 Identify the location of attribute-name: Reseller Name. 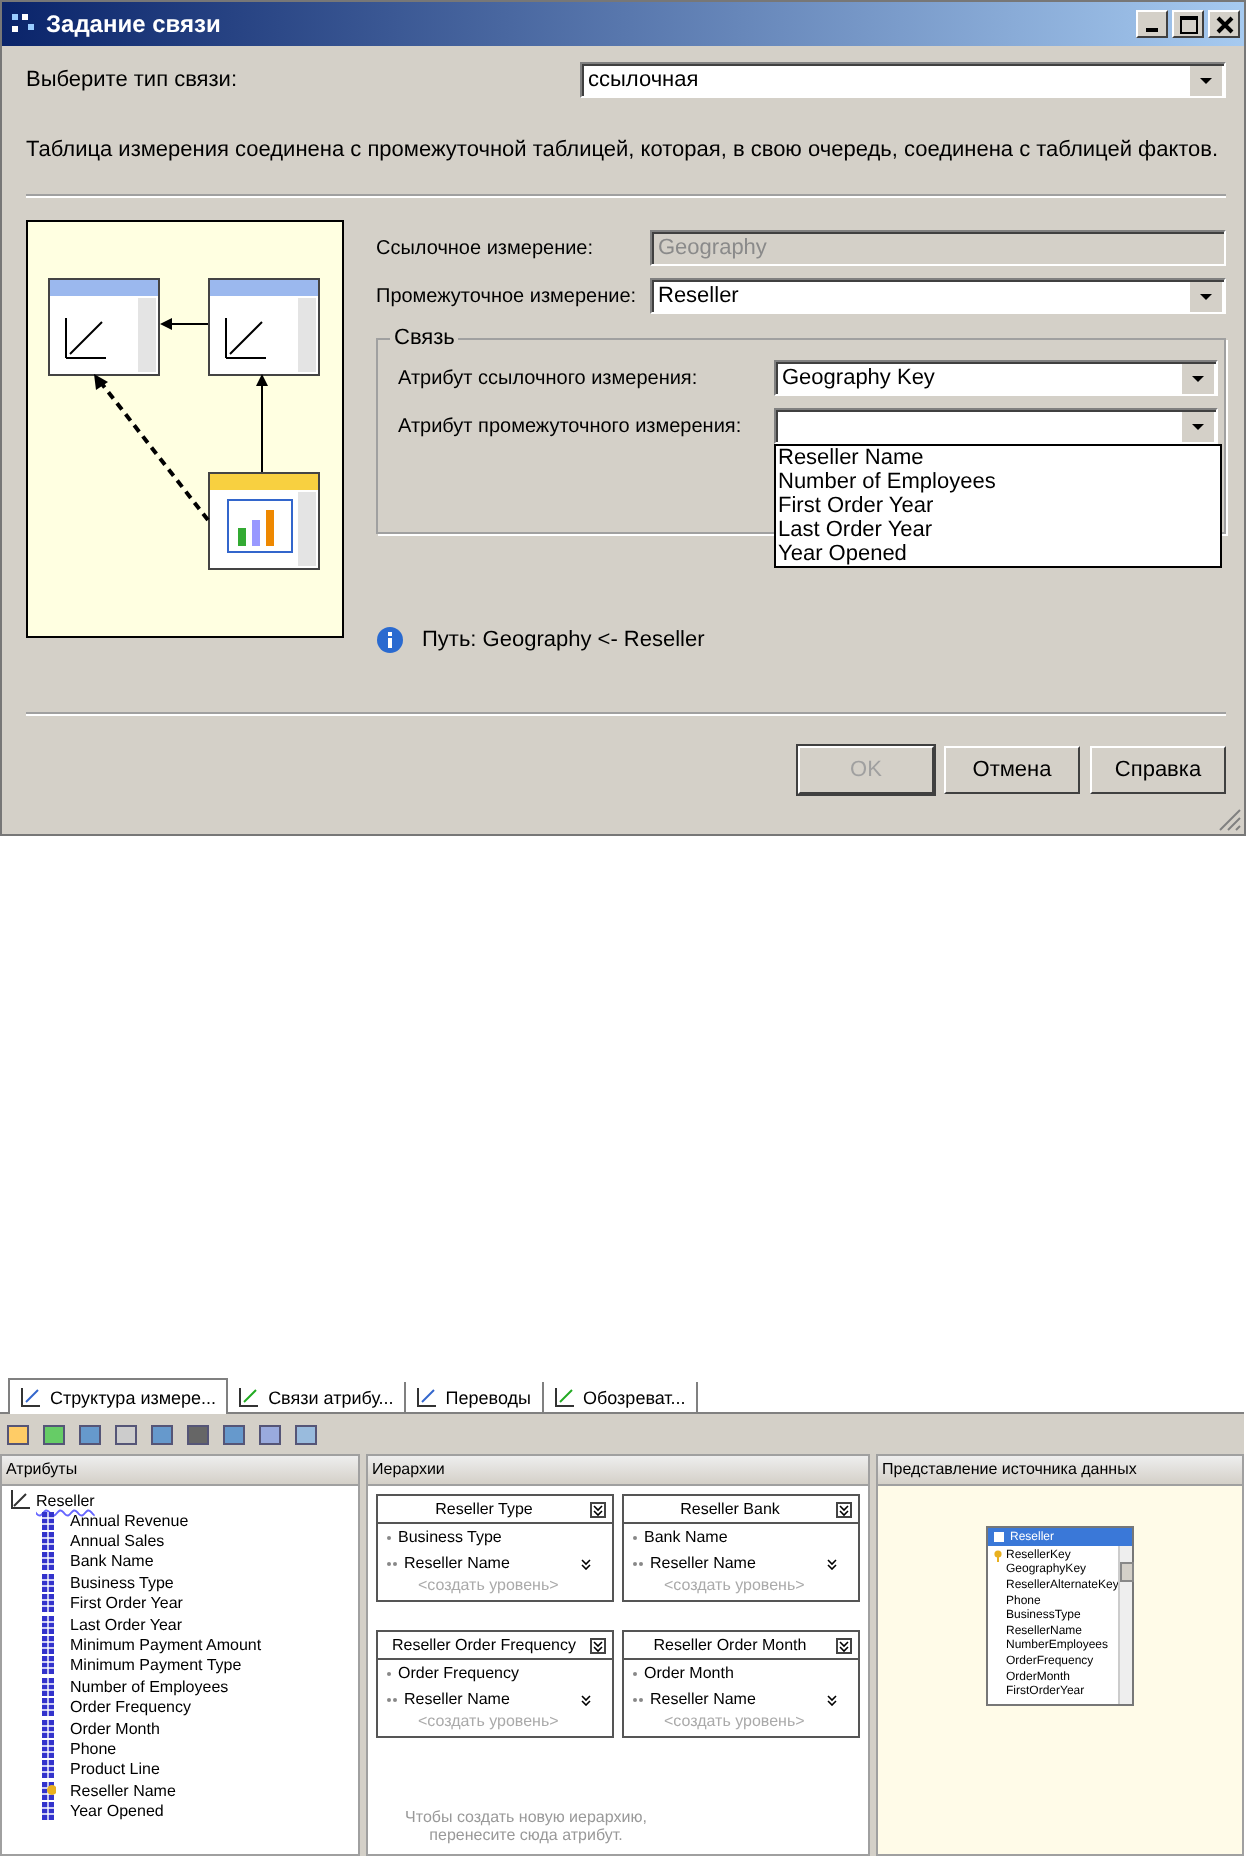
(123, 1790).